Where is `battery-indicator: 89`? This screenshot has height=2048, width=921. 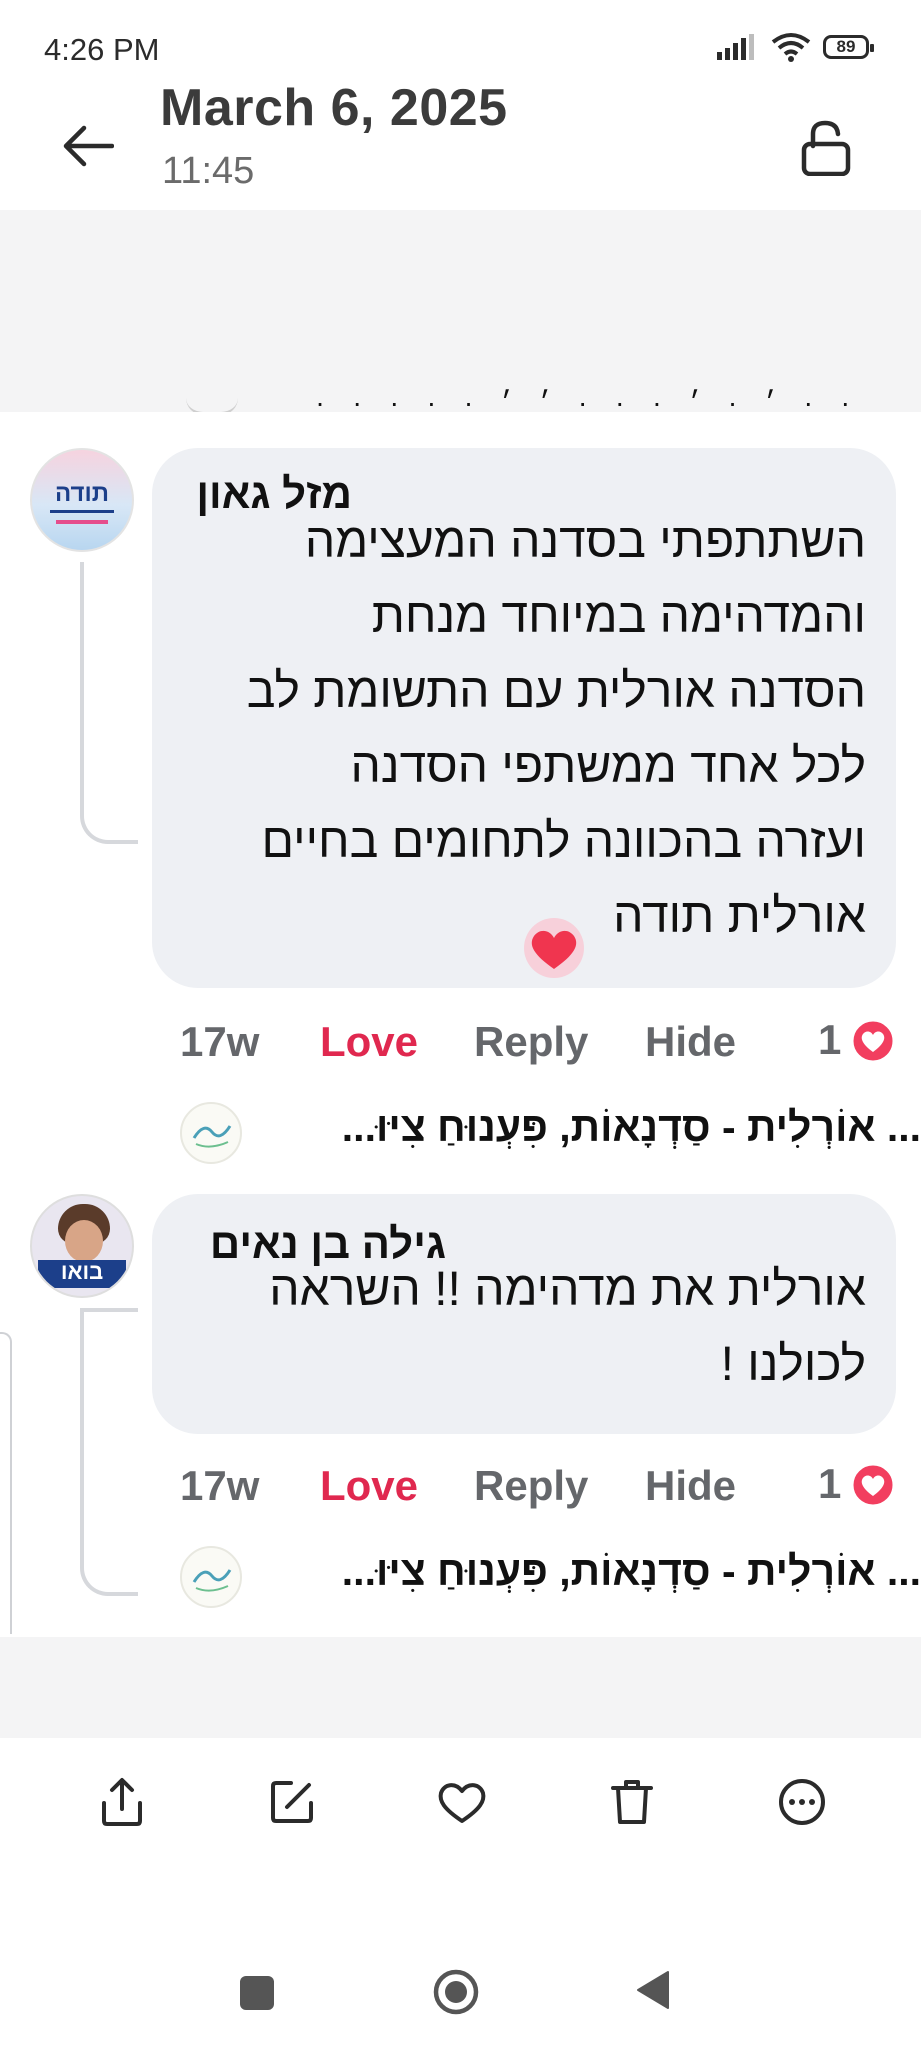 battery-indicator: 89 is located at coordinates (848, 47).